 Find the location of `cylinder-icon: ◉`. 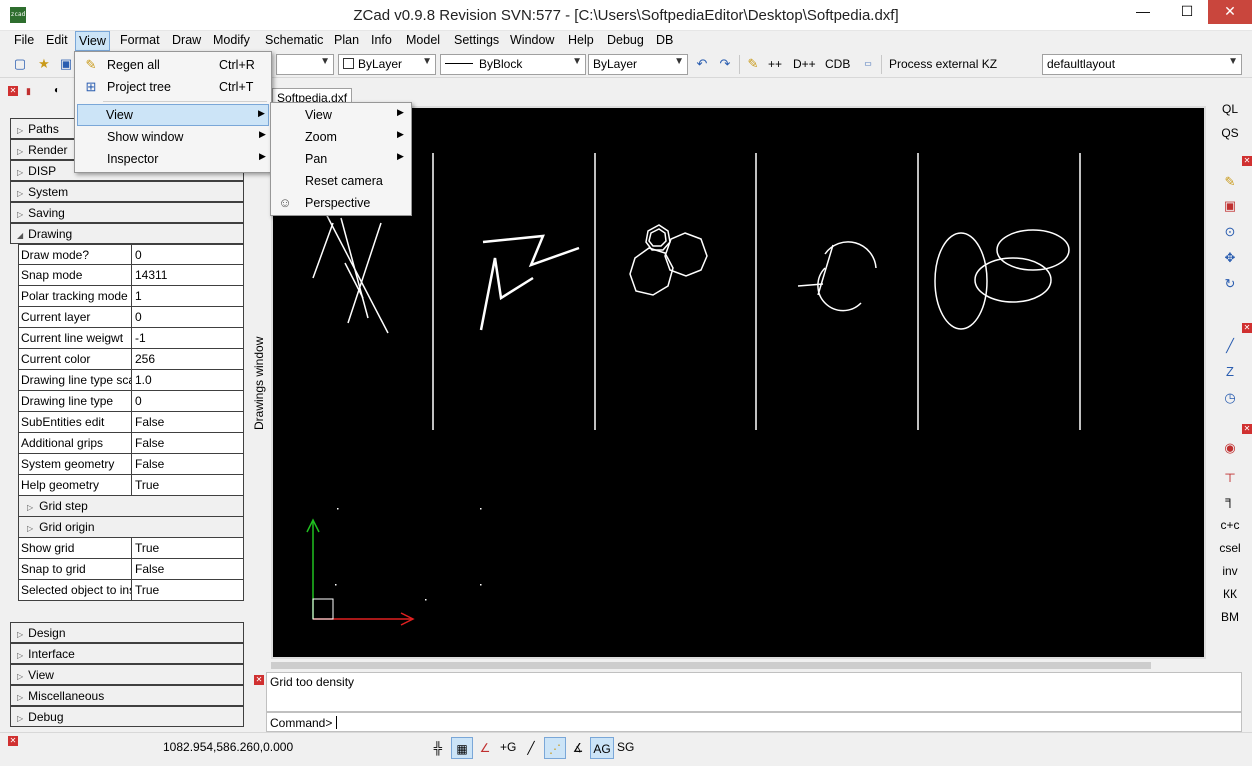

cylinder-icon: ◉ is located at coordinates (1230, 448).